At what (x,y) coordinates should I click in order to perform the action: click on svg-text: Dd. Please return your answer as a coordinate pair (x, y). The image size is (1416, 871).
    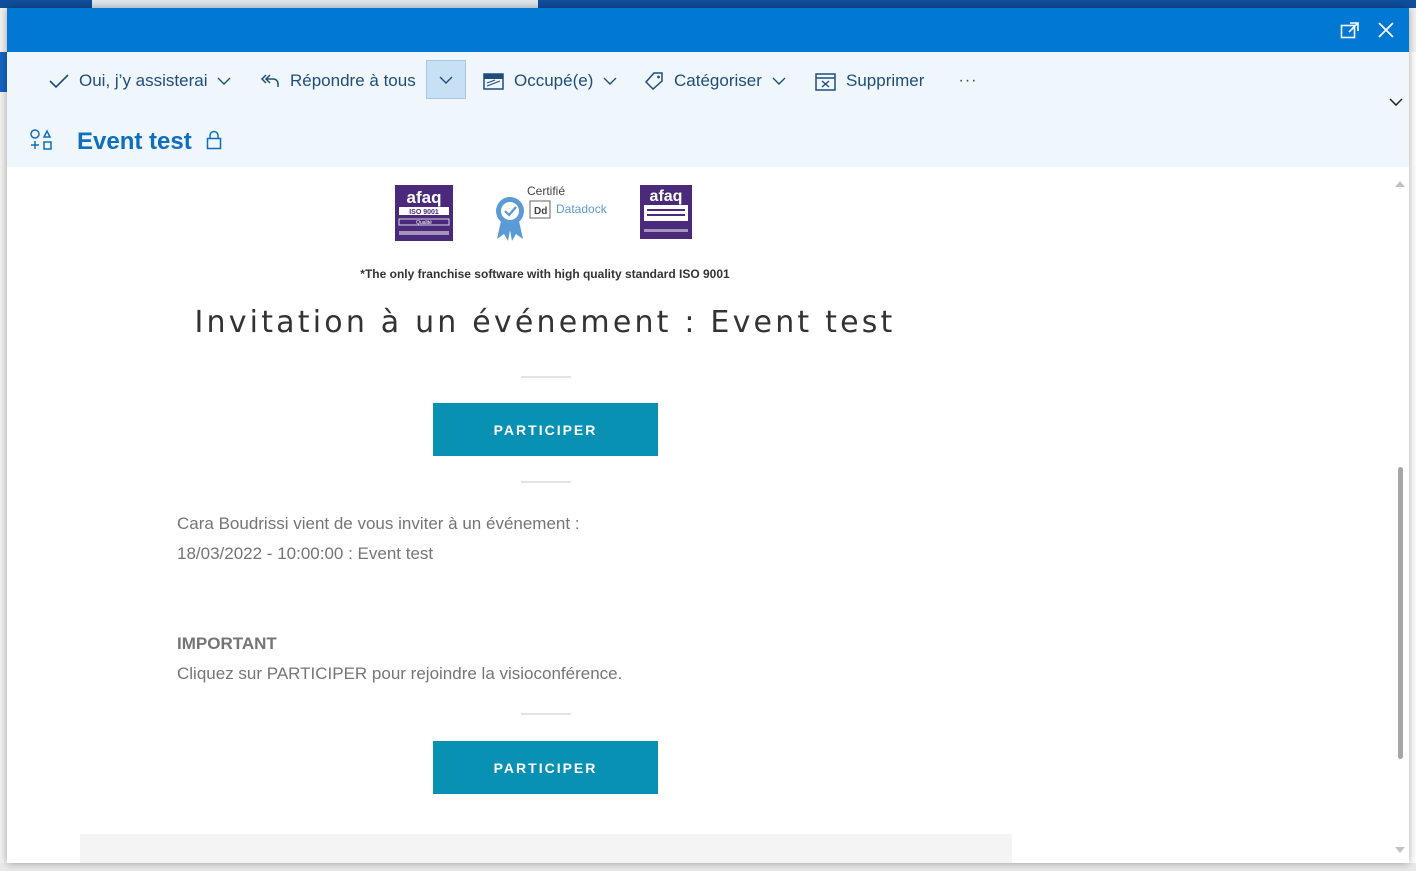
    Looking at the image, I should click on (540, 211).